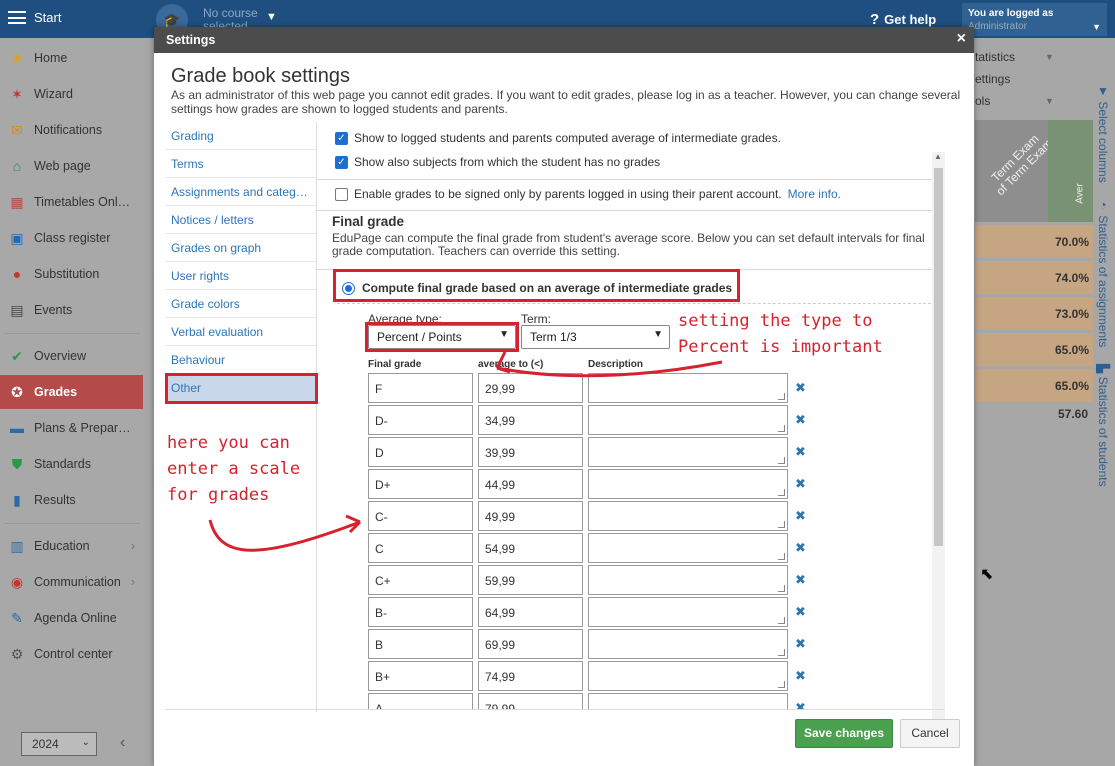 Image resolution: width=1115 pixels, height=766 pixels. I want to click on tab-grades-on-graph: Grades on graph, so click(241, 248).